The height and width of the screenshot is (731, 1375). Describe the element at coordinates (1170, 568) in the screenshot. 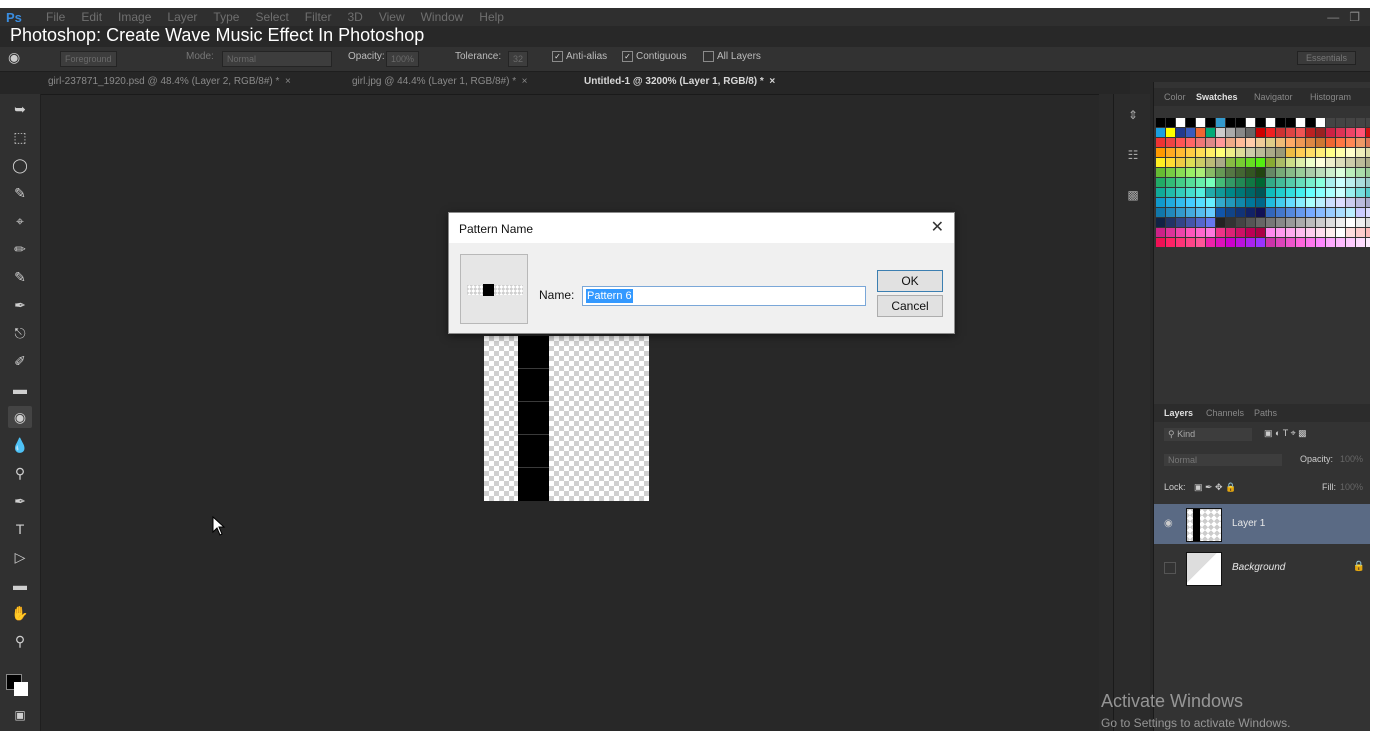

I see `eye-icon` at that location.